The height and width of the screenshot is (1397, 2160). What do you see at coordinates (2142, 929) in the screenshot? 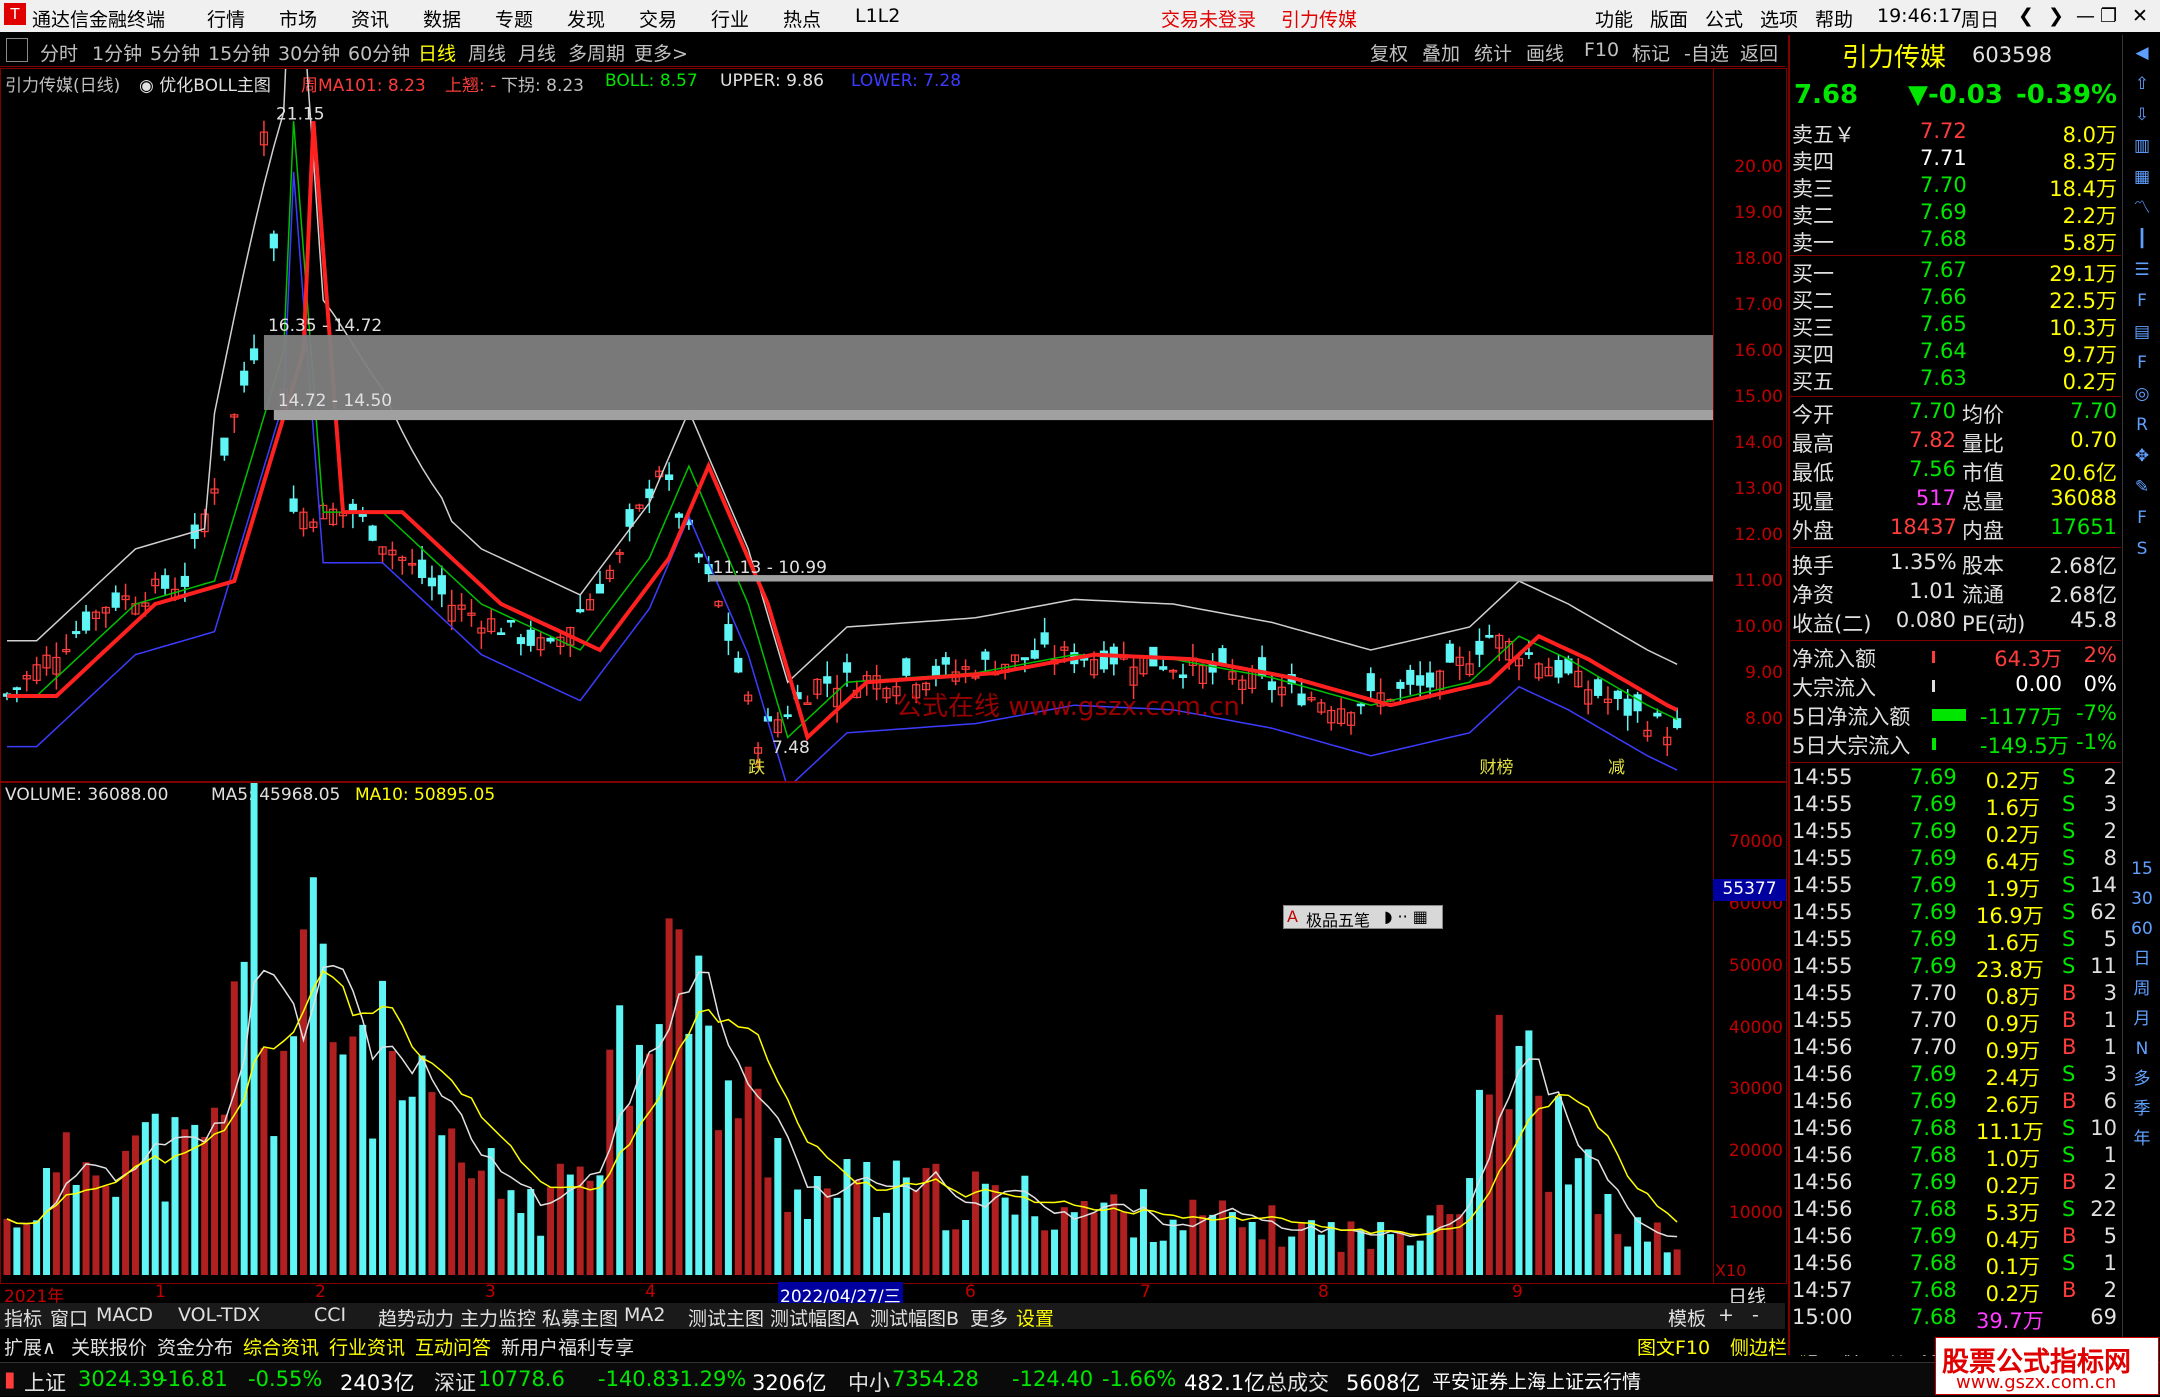
I see `period-shortcut: 60` at bounding box center [2142, 929].